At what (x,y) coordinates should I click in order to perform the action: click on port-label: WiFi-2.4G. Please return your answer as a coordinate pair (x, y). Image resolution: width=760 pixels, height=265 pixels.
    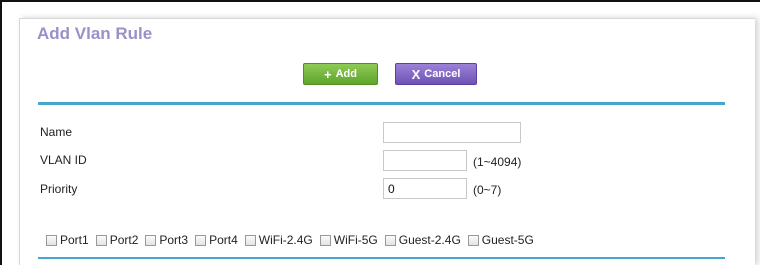
    Looking at the image, I should click on (285, 240).